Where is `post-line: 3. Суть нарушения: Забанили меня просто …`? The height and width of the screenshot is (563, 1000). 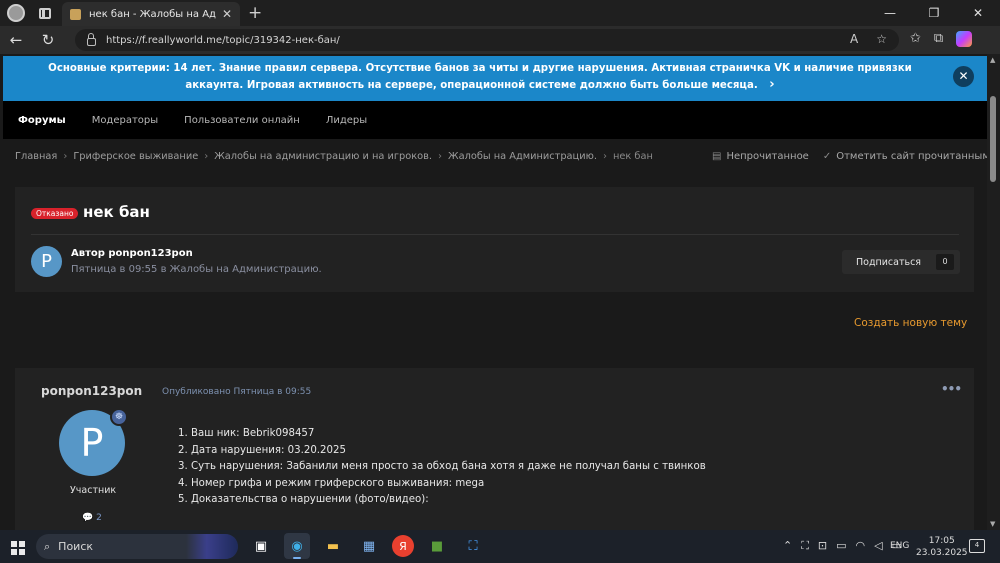 post-line: 3. Суть нарушения: Забанили меня просто … is located at coordinates (442, 466).